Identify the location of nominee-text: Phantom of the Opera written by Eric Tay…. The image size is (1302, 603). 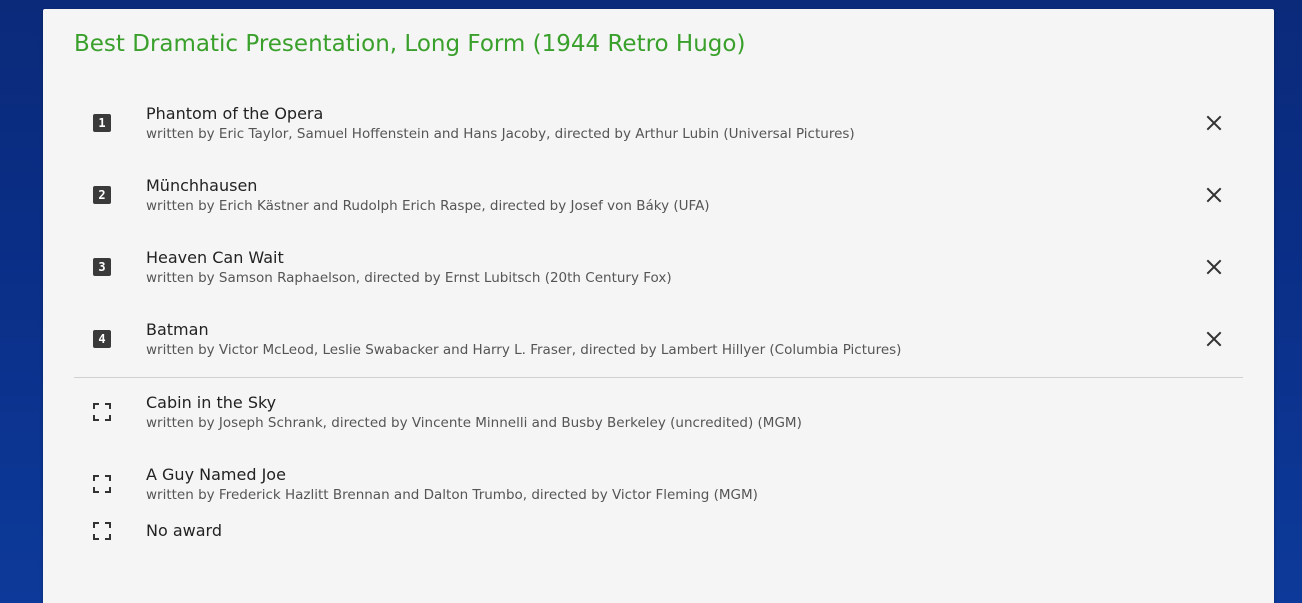
(664, 123).